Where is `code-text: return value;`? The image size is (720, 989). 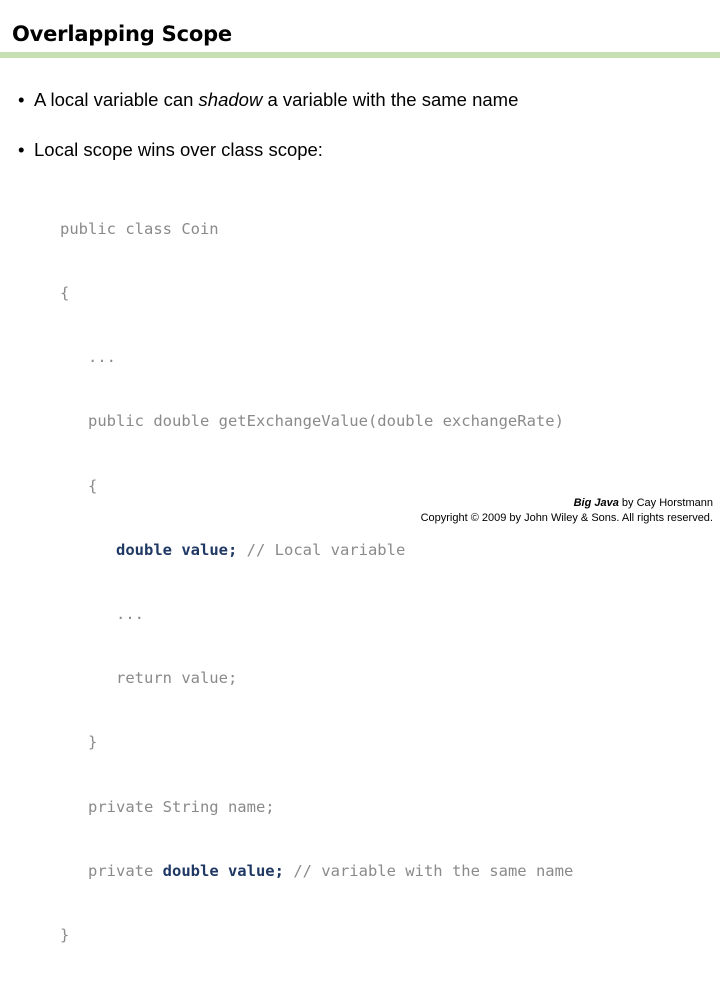 code-text: return value; is located at coordinates (149, 678).